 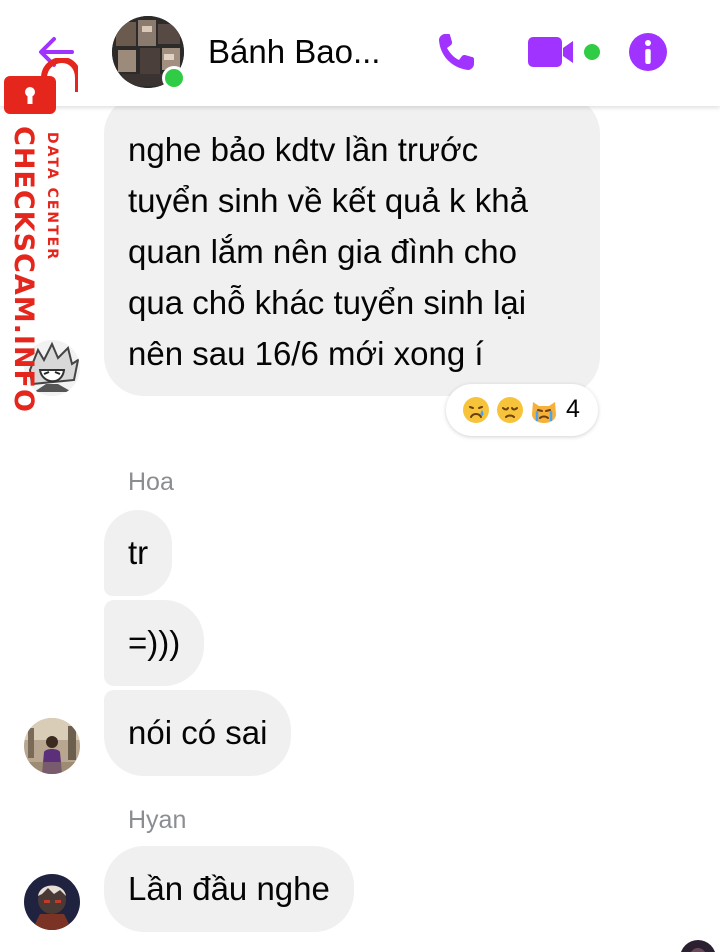 I want to click on seen-by-avatar, so click(x=698, y=946).